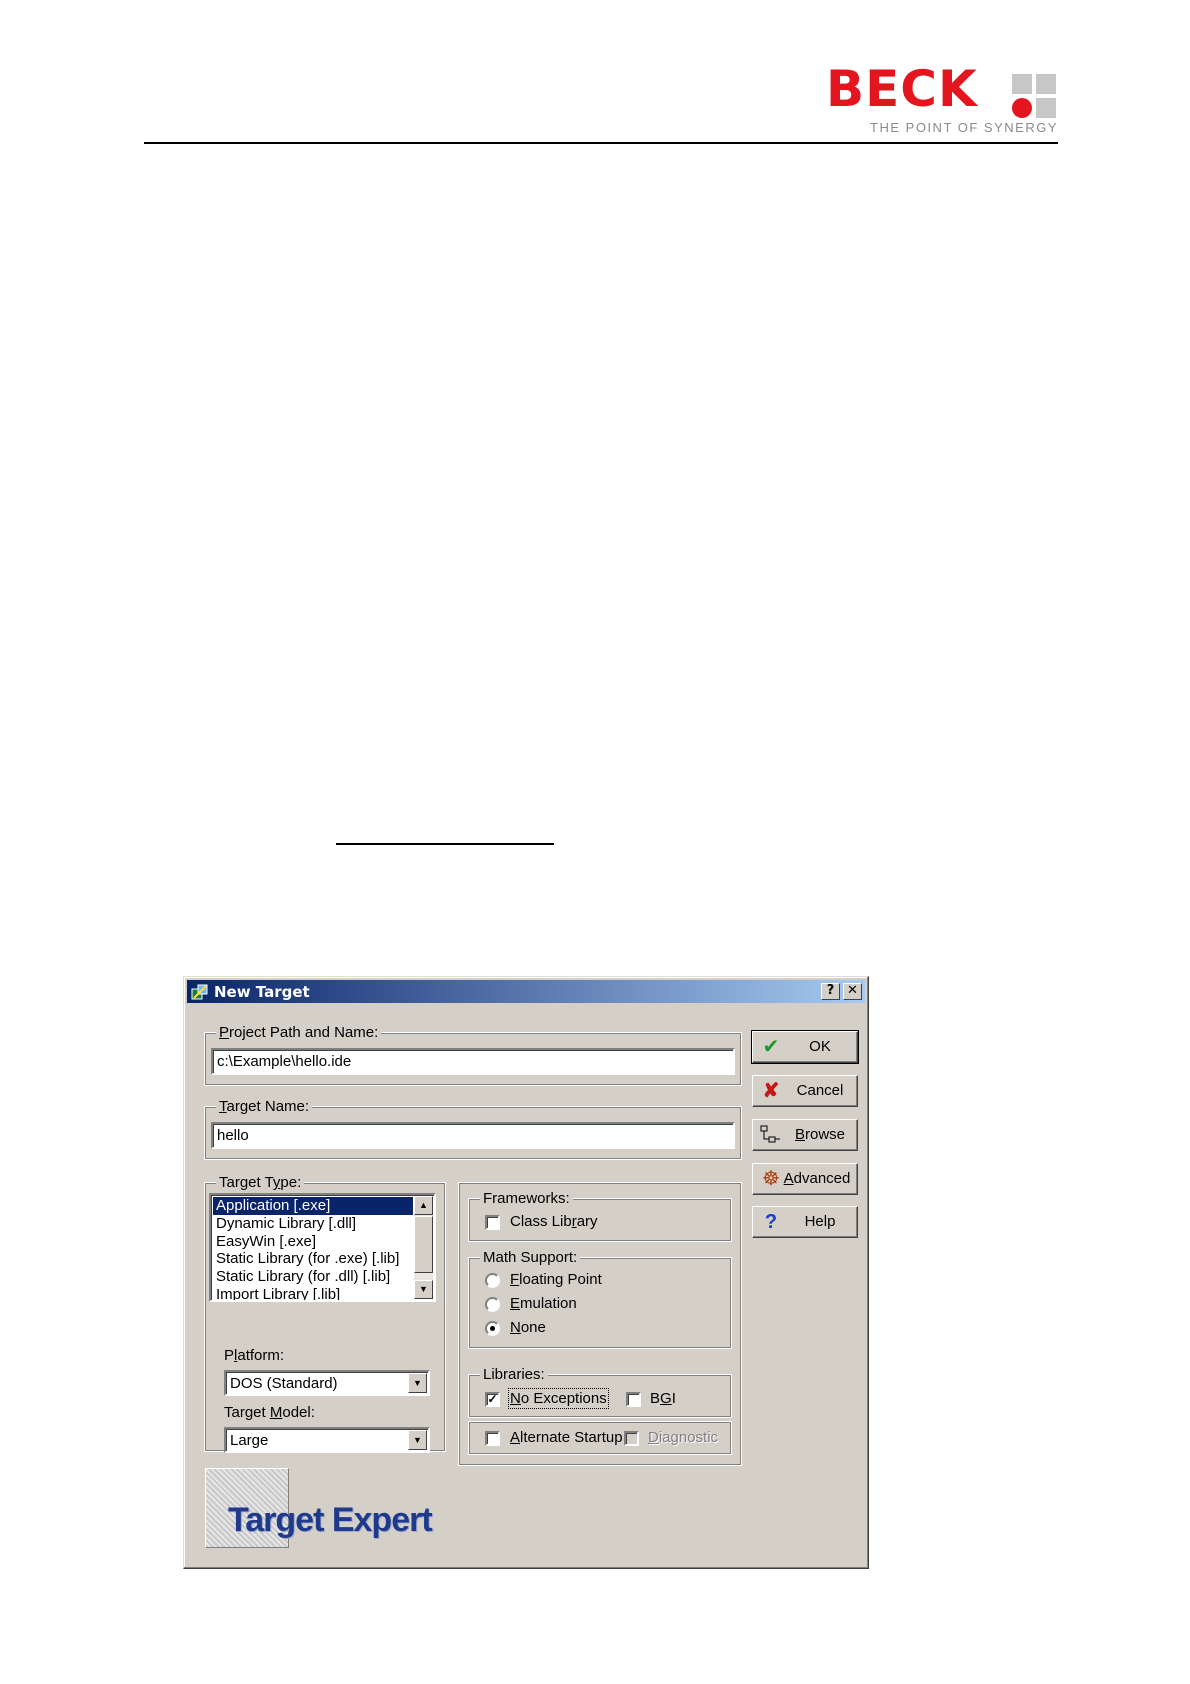 The width and height of the screenshot is (1190, 1684). Describe the element at coordinates (771, 1047) in the screenshot. I see `check-icon: ✔` at that location.